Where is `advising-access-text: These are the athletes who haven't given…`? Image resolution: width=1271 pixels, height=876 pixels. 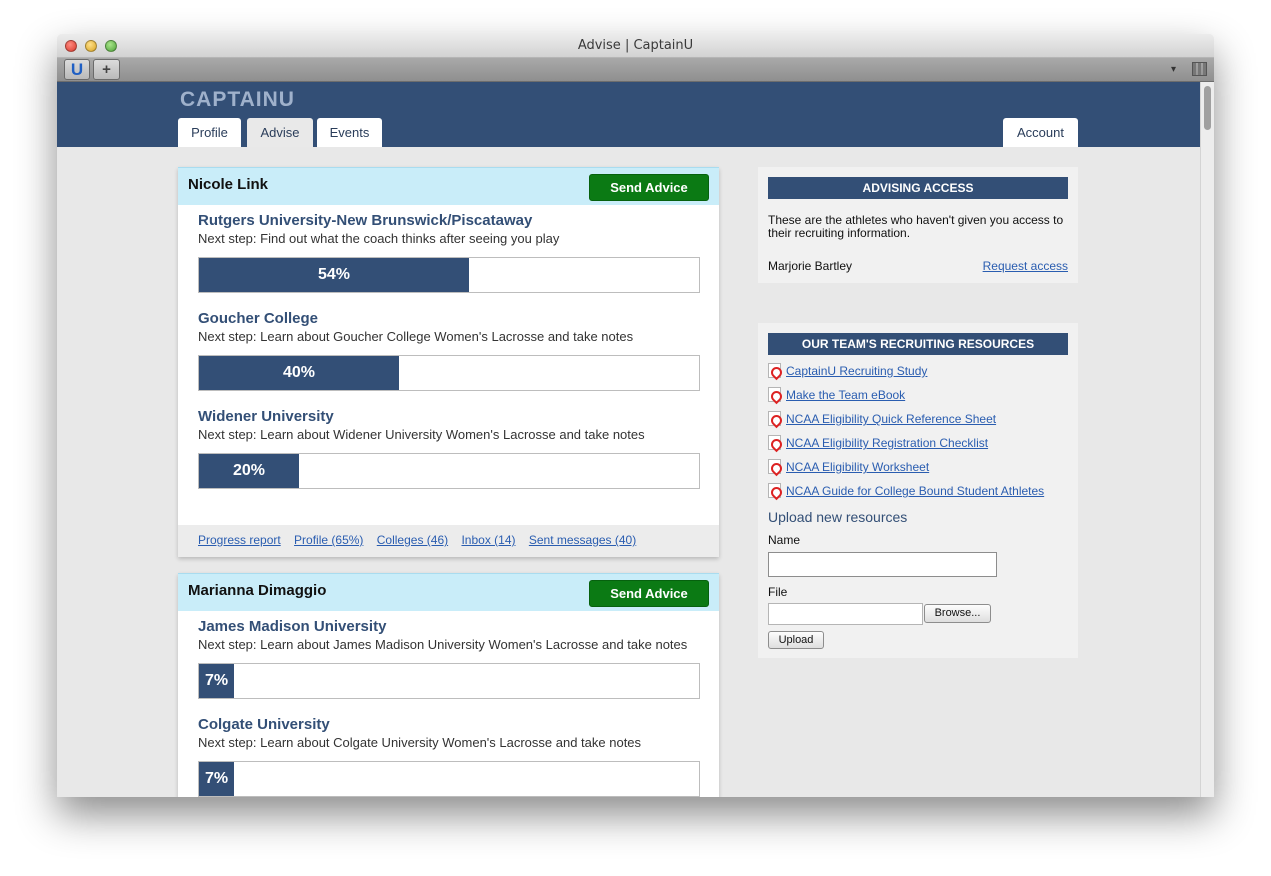
advising-access-text: These are the athletes who haven't given… is located at coordinates (916, 226).